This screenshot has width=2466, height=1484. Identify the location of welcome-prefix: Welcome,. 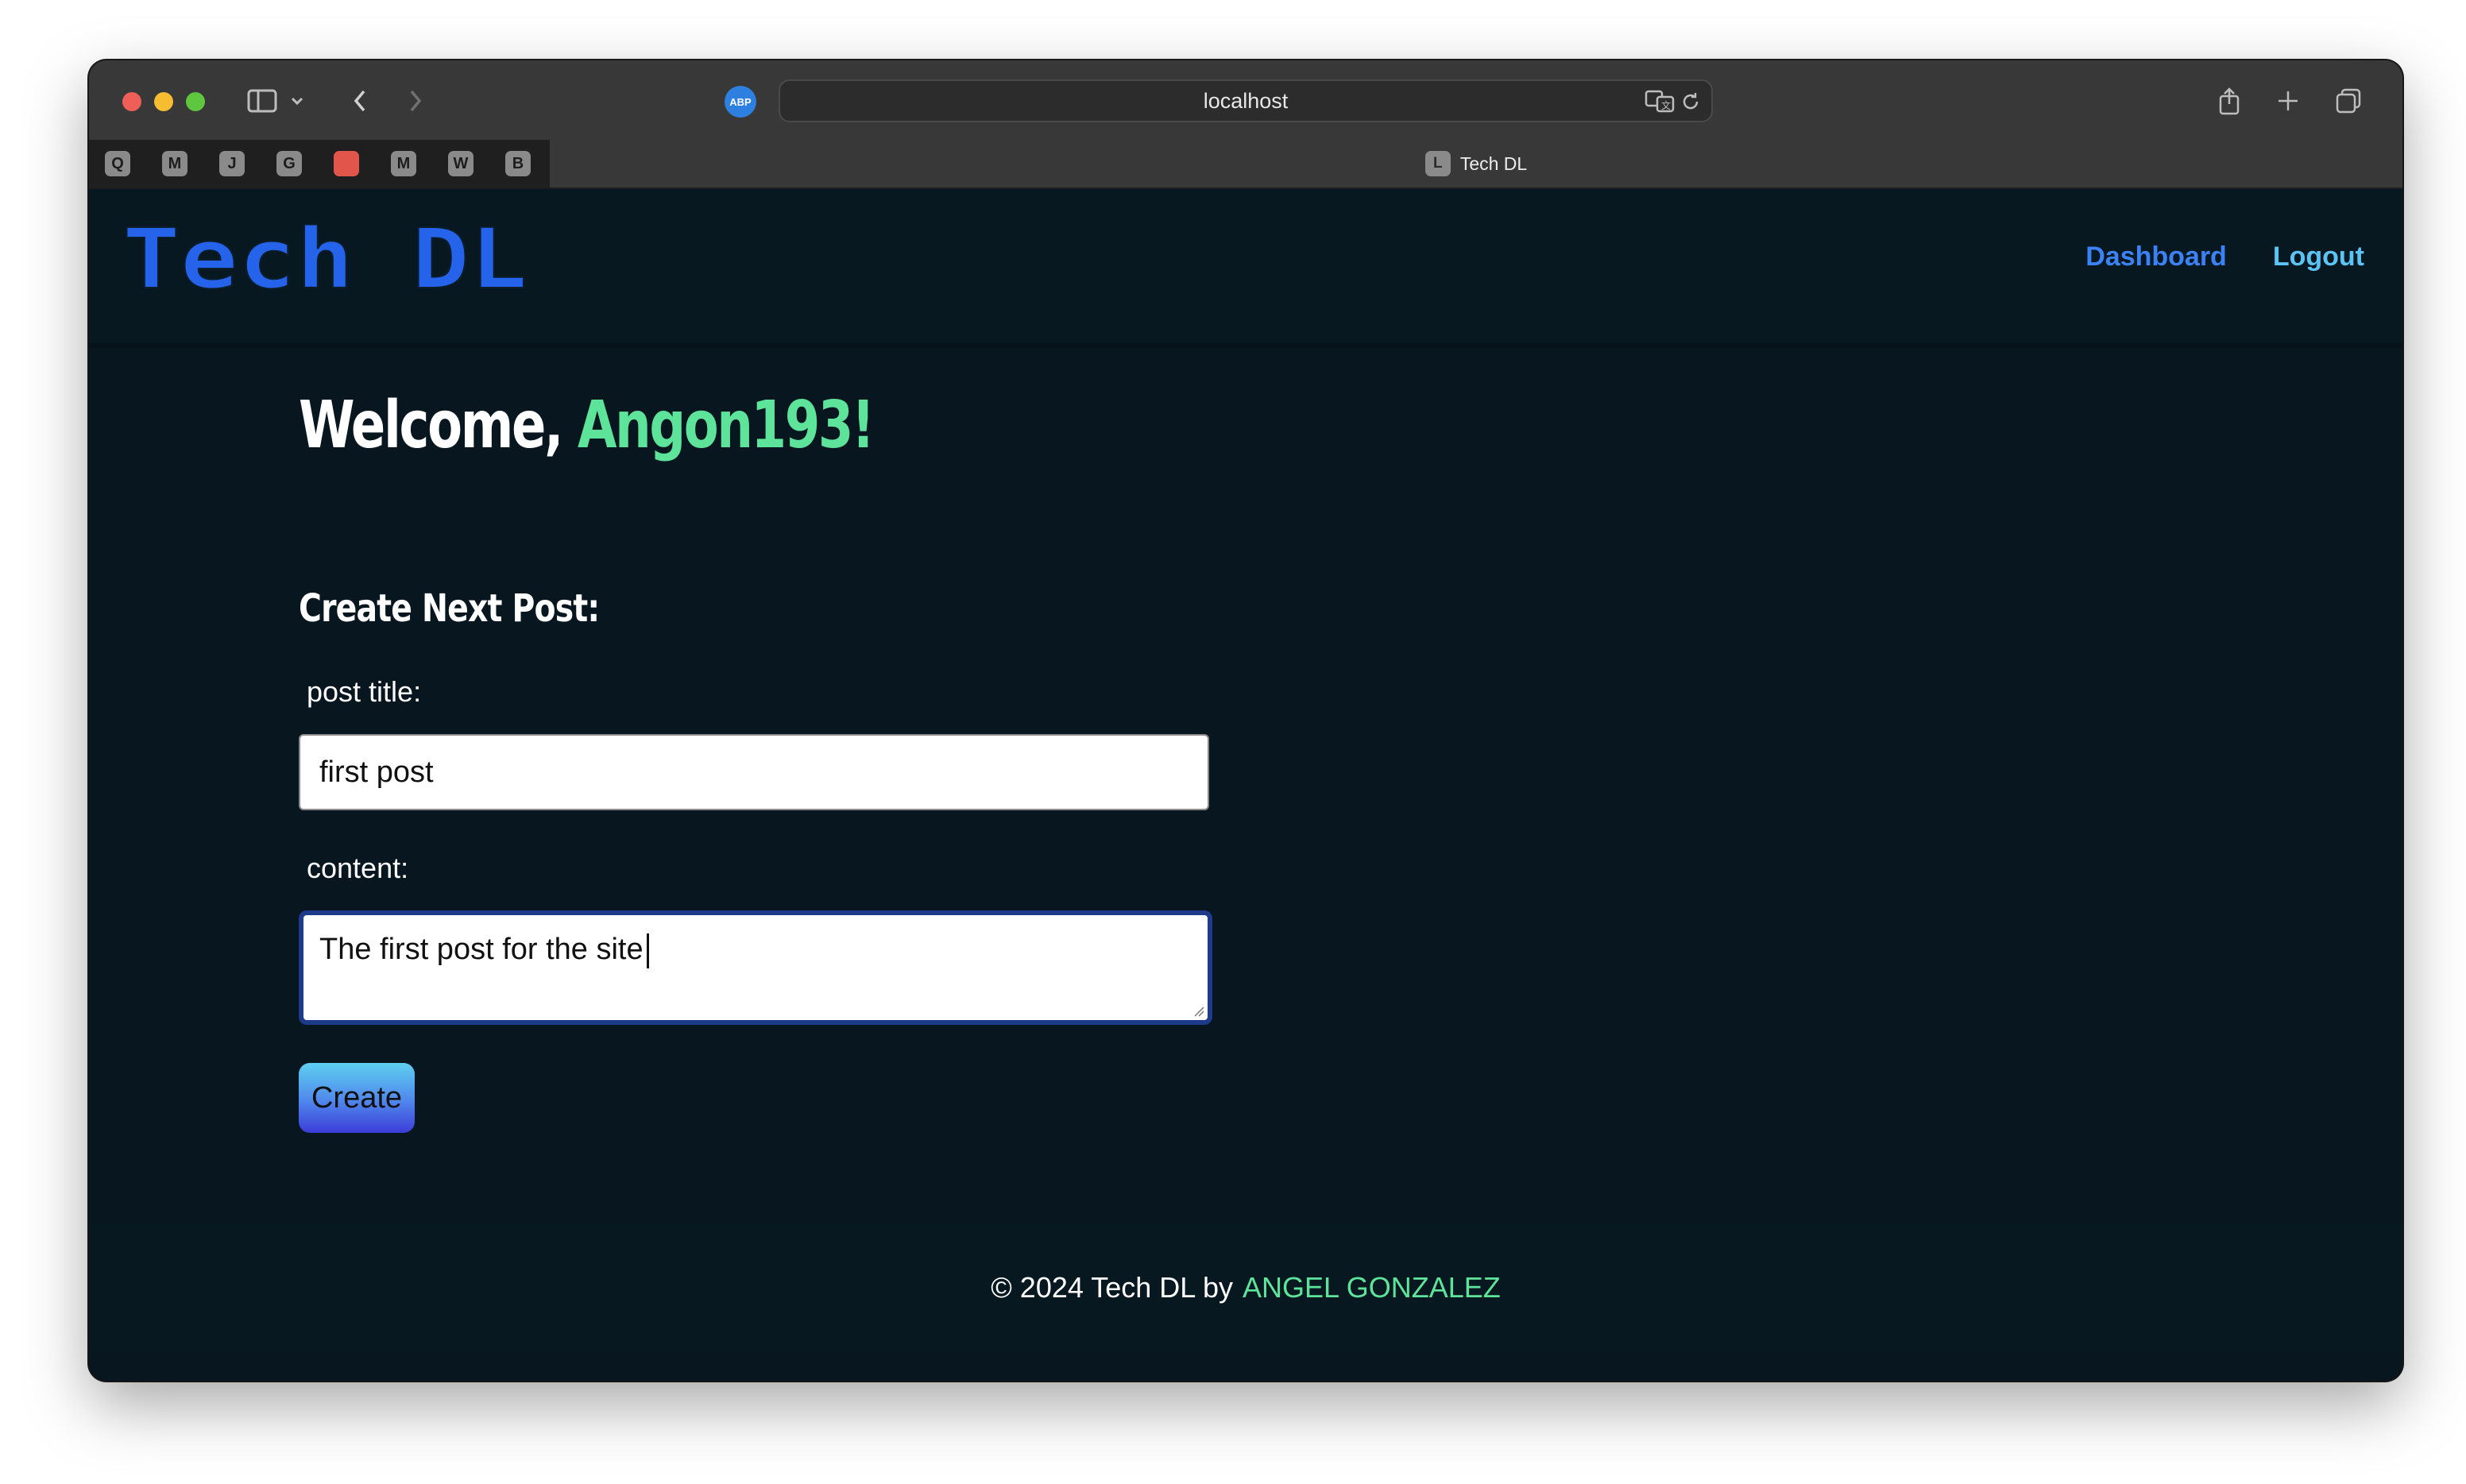
(438, 425).